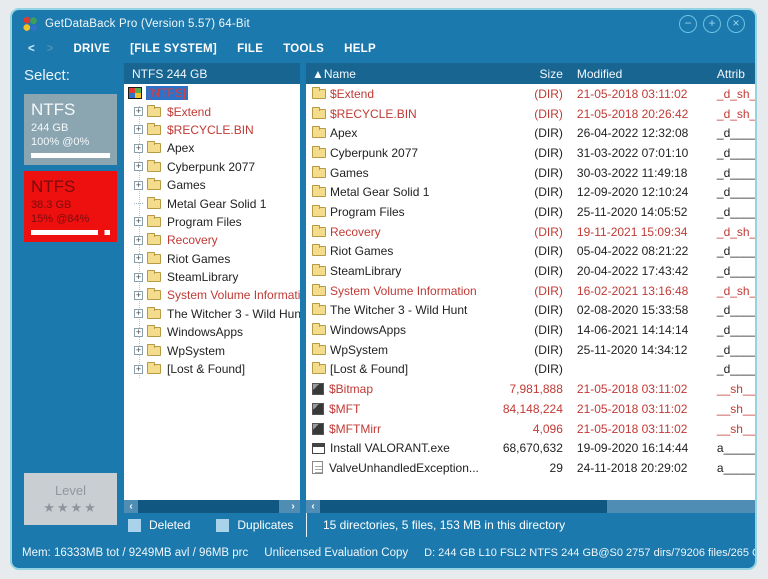 Image resolution: width=768 pixels, height=579 pixels. I want to click on tree-item: [NTFS], so click(212, 93).